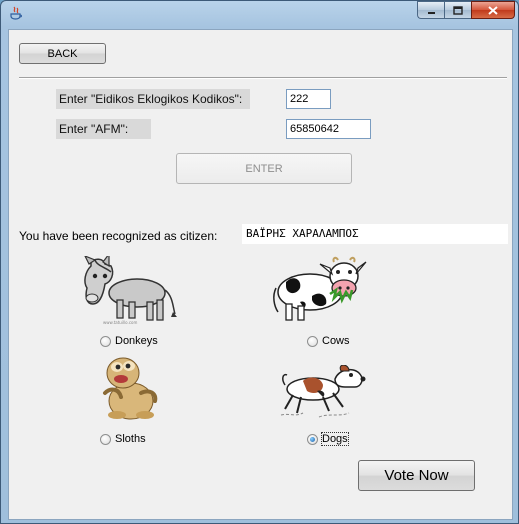 This screenshot has height=524, width=519. What do you see at coordinates (136, 341) in the screenshot?
I see `option-label-donkeys: Donkeys` at bounding box center [136, 341].